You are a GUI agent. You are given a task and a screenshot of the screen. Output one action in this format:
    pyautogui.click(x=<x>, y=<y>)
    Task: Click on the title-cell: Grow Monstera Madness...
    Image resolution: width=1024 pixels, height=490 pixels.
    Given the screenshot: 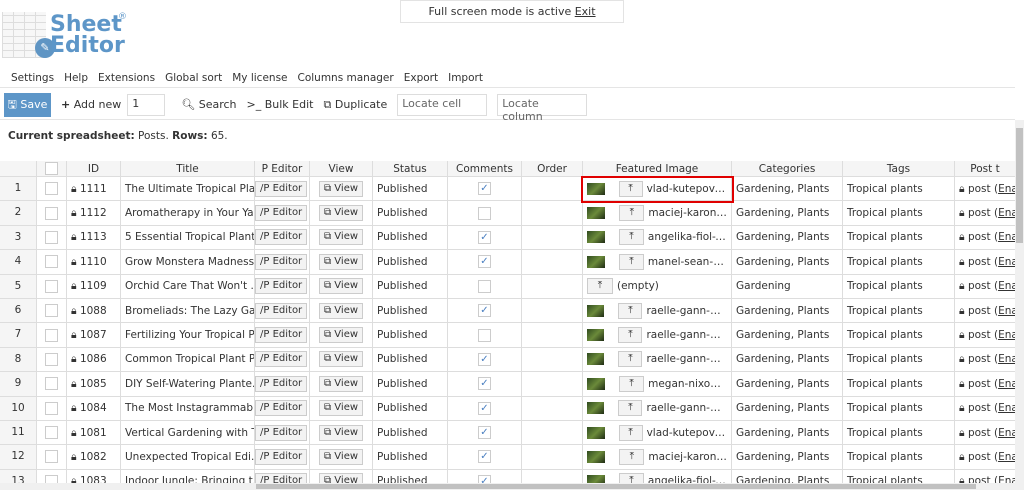 What is the action you would take?
    pyautogui.click(x=188, y=262)
    